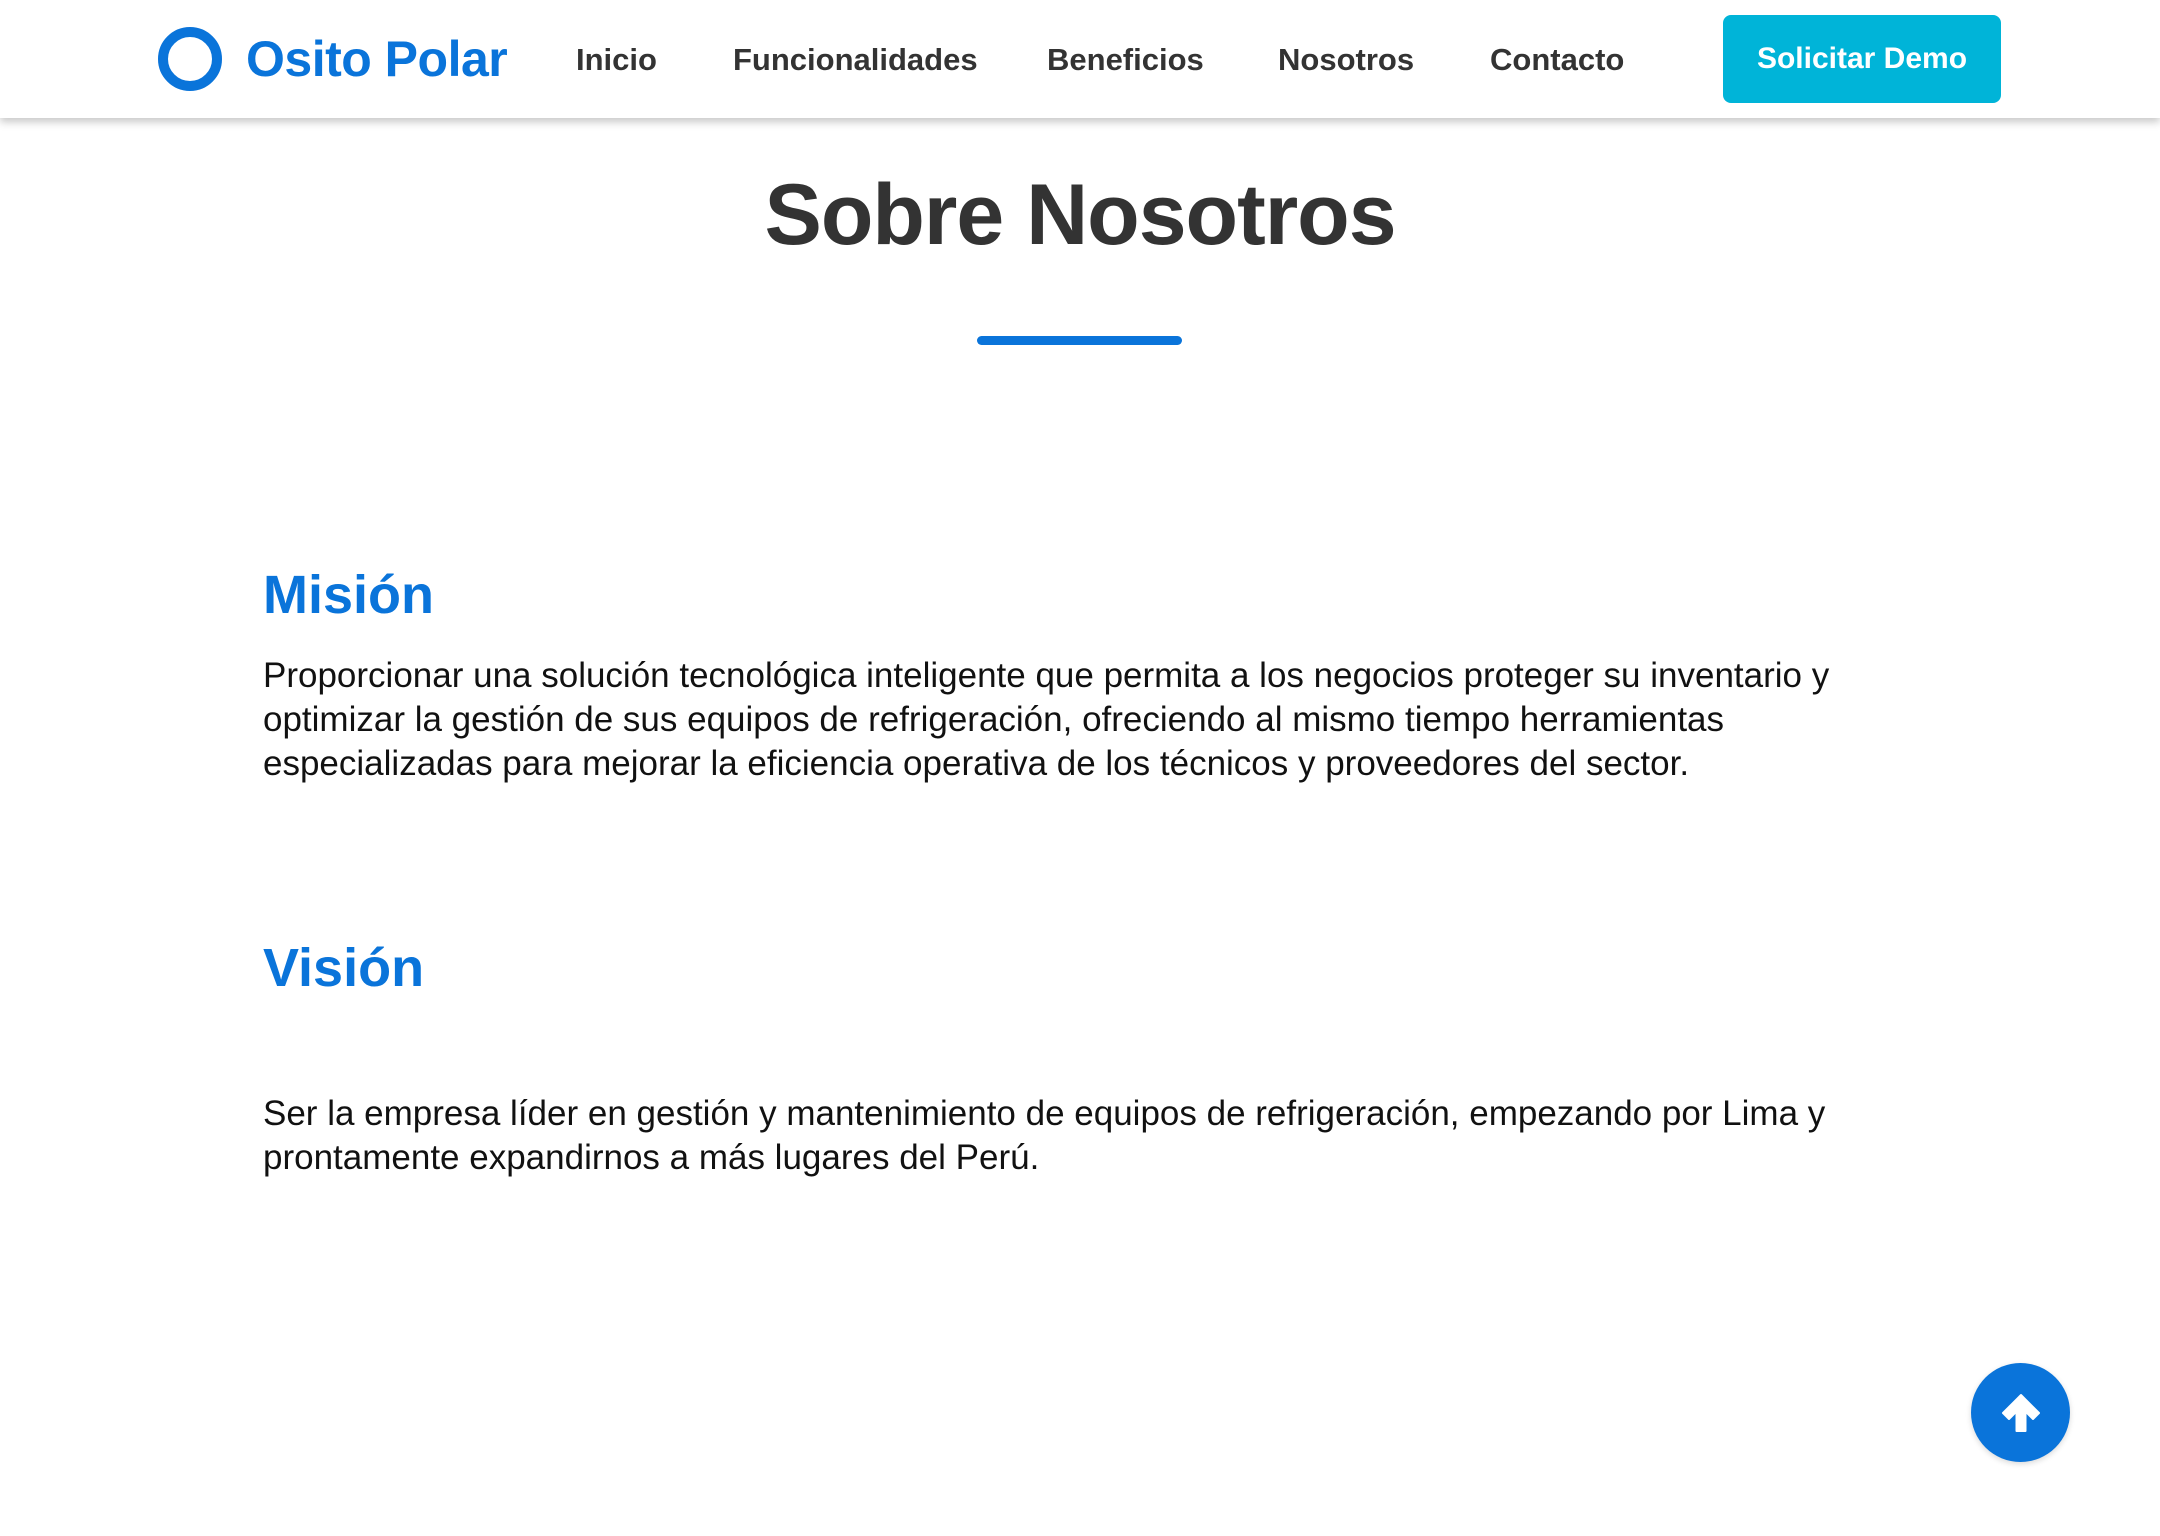 This screenshot has width=2160, height=1536. Describe the element at coordinates (377, 59) in the screenshot. I see `brand-name: Osito Polar` at that location.